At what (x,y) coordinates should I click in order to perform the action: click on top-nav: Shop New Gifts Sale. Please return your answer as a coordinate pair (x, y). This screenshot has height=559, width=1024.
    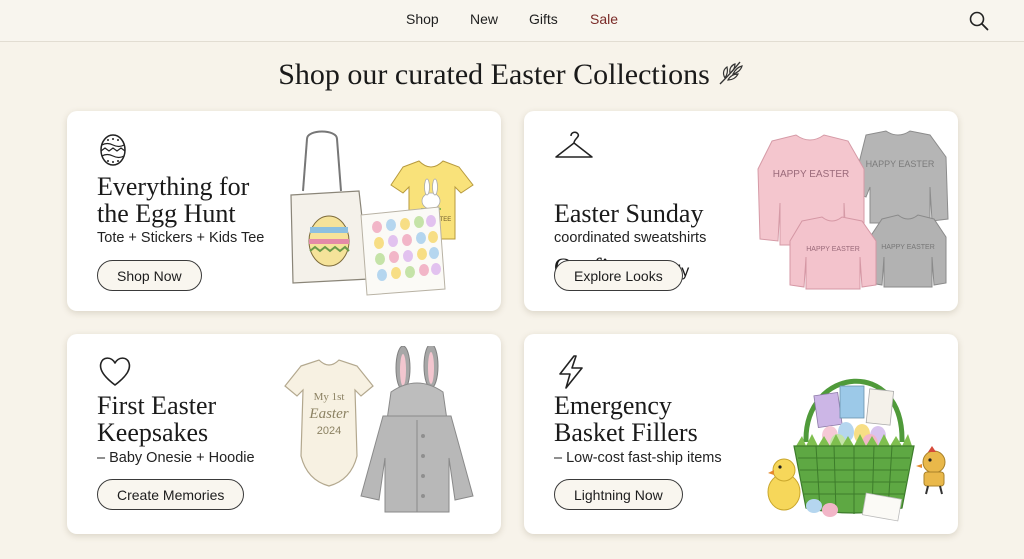
    Looking at the image, I should click on (512, 21).